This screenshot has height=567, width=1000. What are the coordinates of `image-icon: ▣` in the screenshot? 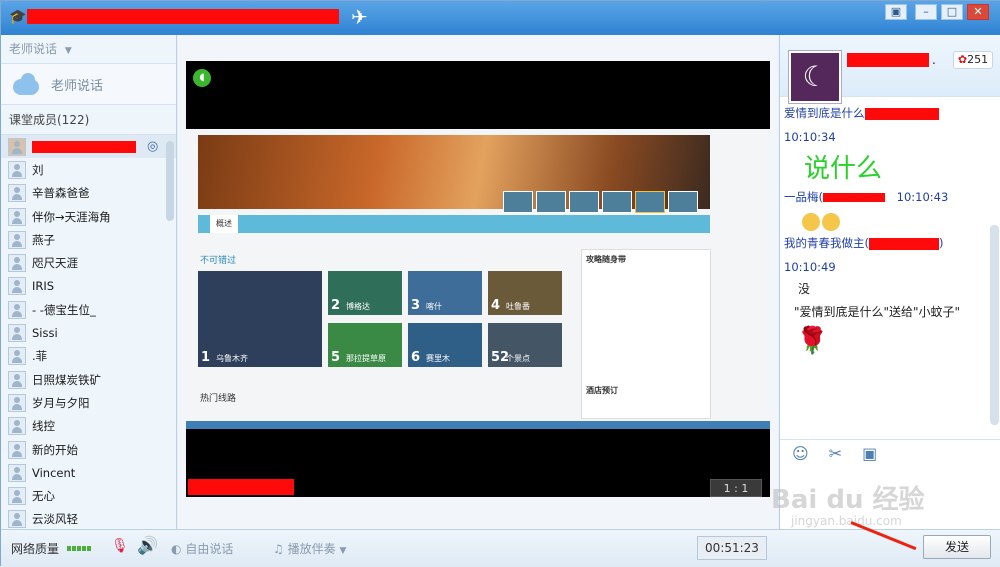 It's located at (869, 453).